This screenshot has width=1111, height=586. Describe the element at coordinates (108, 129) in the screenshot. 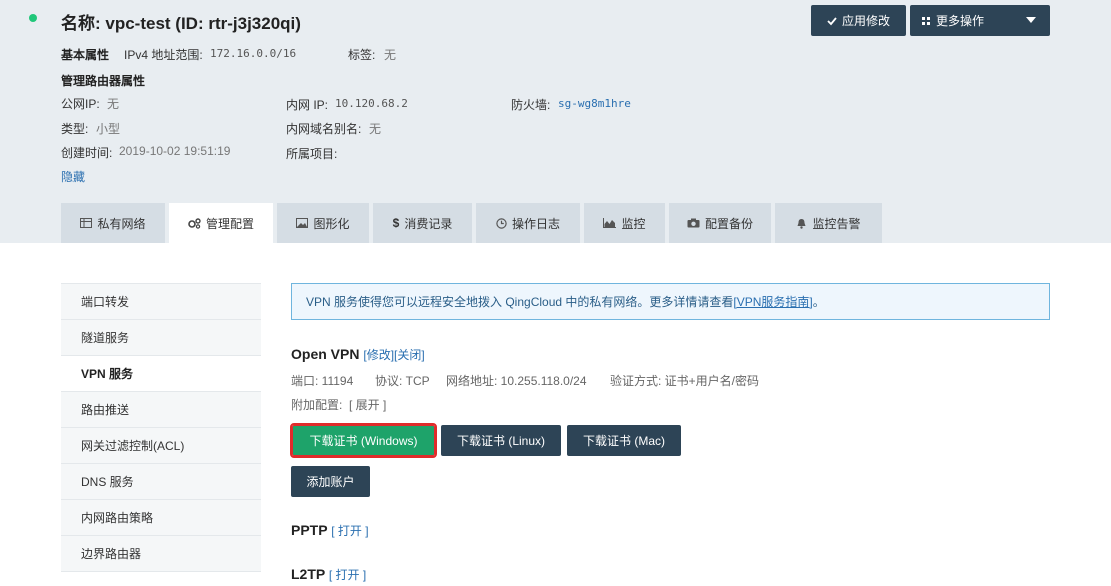

I see `type-value: 小型` at that location.